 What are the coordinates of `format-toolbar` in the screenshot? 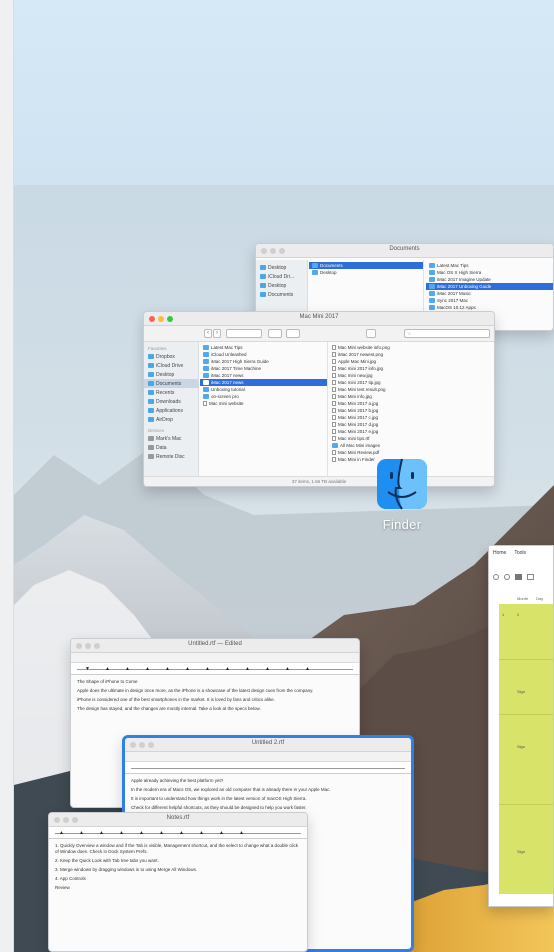 It's located at (268, 757).